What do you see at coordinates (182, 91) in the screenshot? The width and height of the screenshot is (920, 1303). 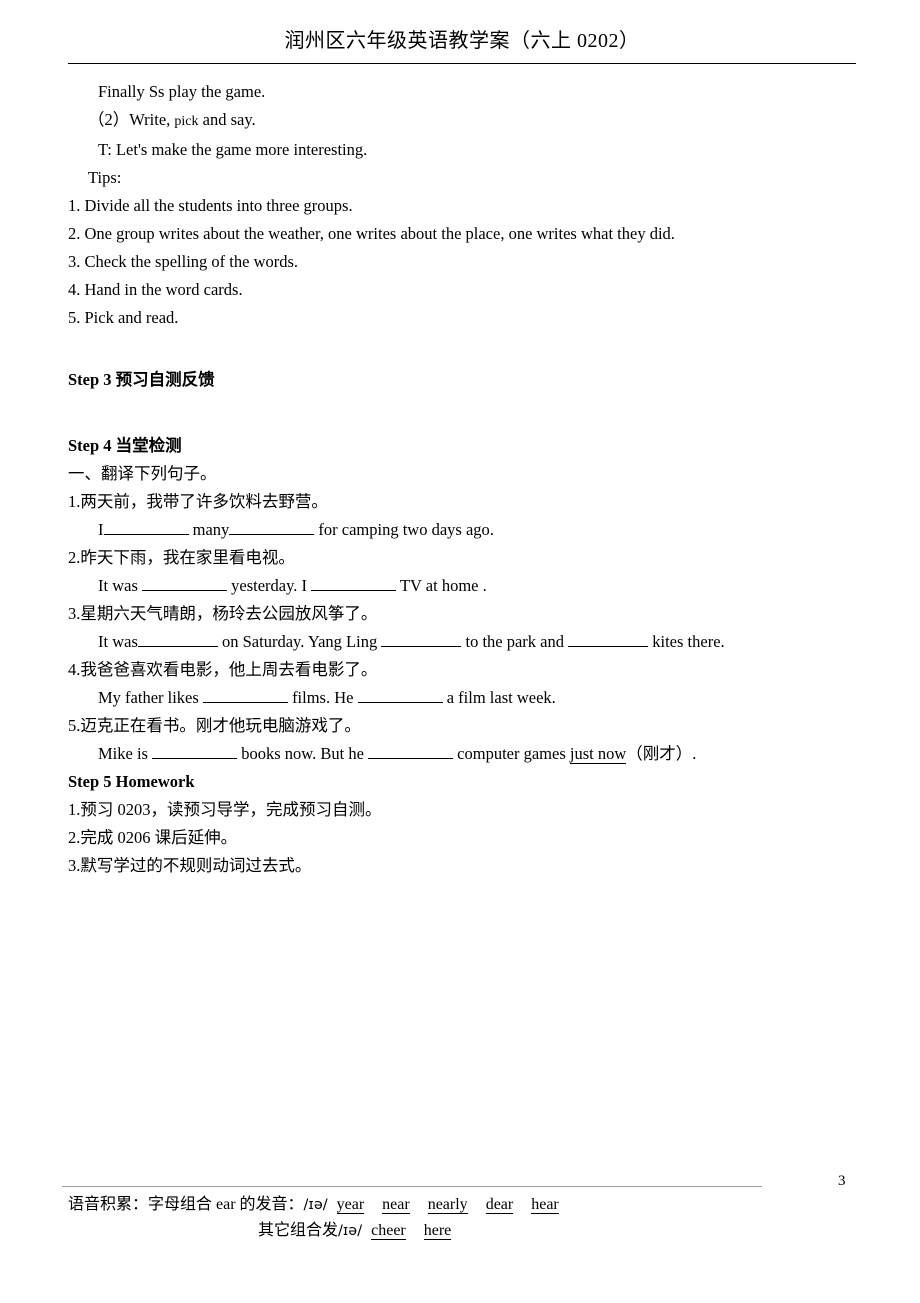 I see `line-finally: Finally Ss play the game.` at bounding box center [182, 91].